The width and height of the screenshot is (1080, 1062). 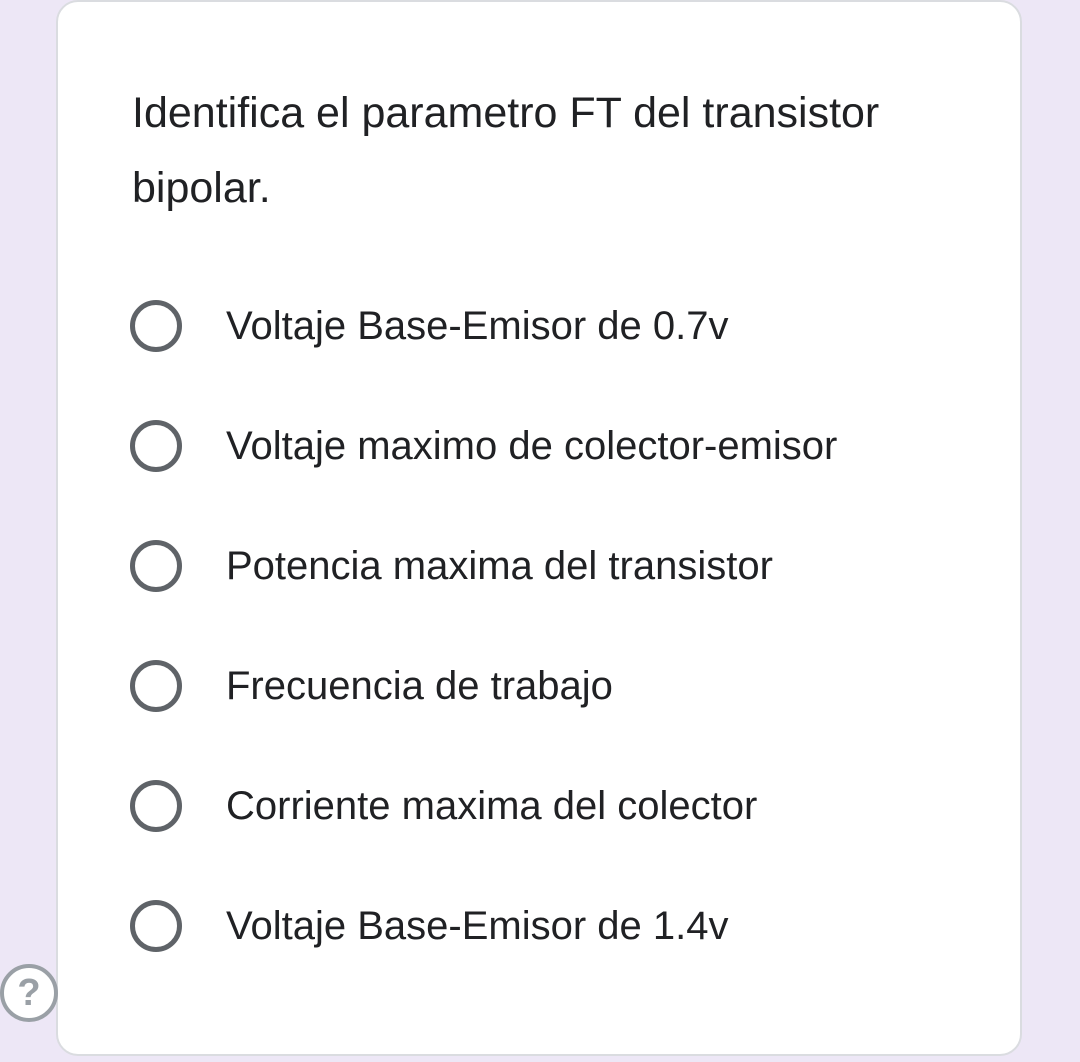 What do you see at coordinates (532, 445) in the screenshot?
I see `option-label: Voltaje maximo de colector-emisor` at bounding box center [532, 445].